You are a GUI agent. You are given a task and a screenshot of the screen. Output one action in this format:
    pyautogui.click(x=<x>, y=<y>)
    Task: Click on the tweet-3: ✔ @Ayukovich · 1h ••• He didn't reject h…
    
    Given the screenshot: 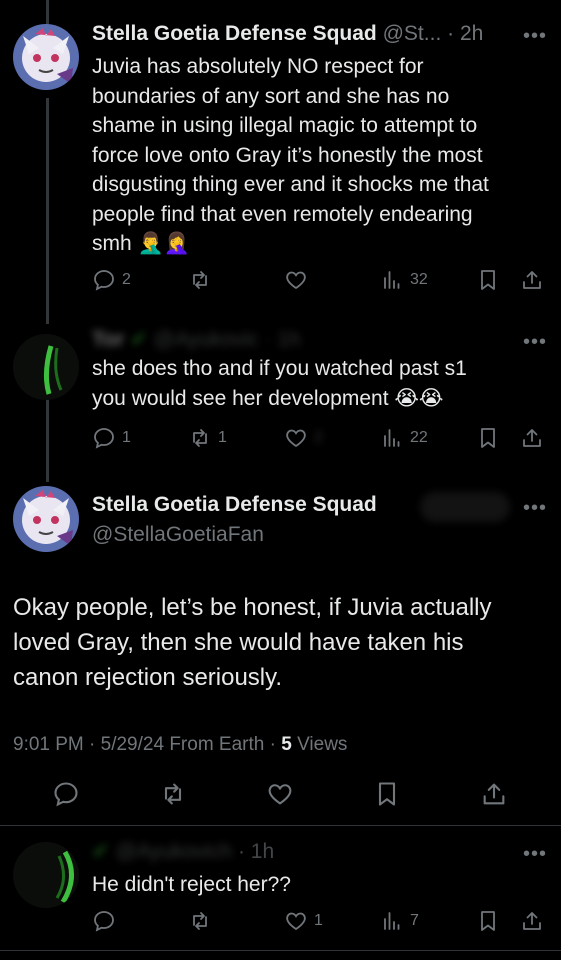 What is the action you would take?
    pyautogui.click(x=280, y=894)
    